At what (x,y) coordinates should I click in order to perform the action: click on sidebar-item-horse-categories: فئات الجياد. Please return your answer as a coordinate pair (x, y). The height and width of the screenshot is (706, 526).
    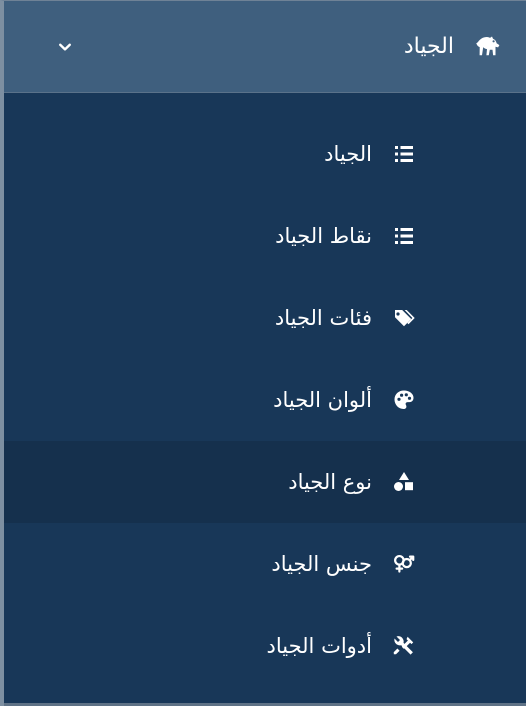
    Looking at the image, I should click on (265, 318).